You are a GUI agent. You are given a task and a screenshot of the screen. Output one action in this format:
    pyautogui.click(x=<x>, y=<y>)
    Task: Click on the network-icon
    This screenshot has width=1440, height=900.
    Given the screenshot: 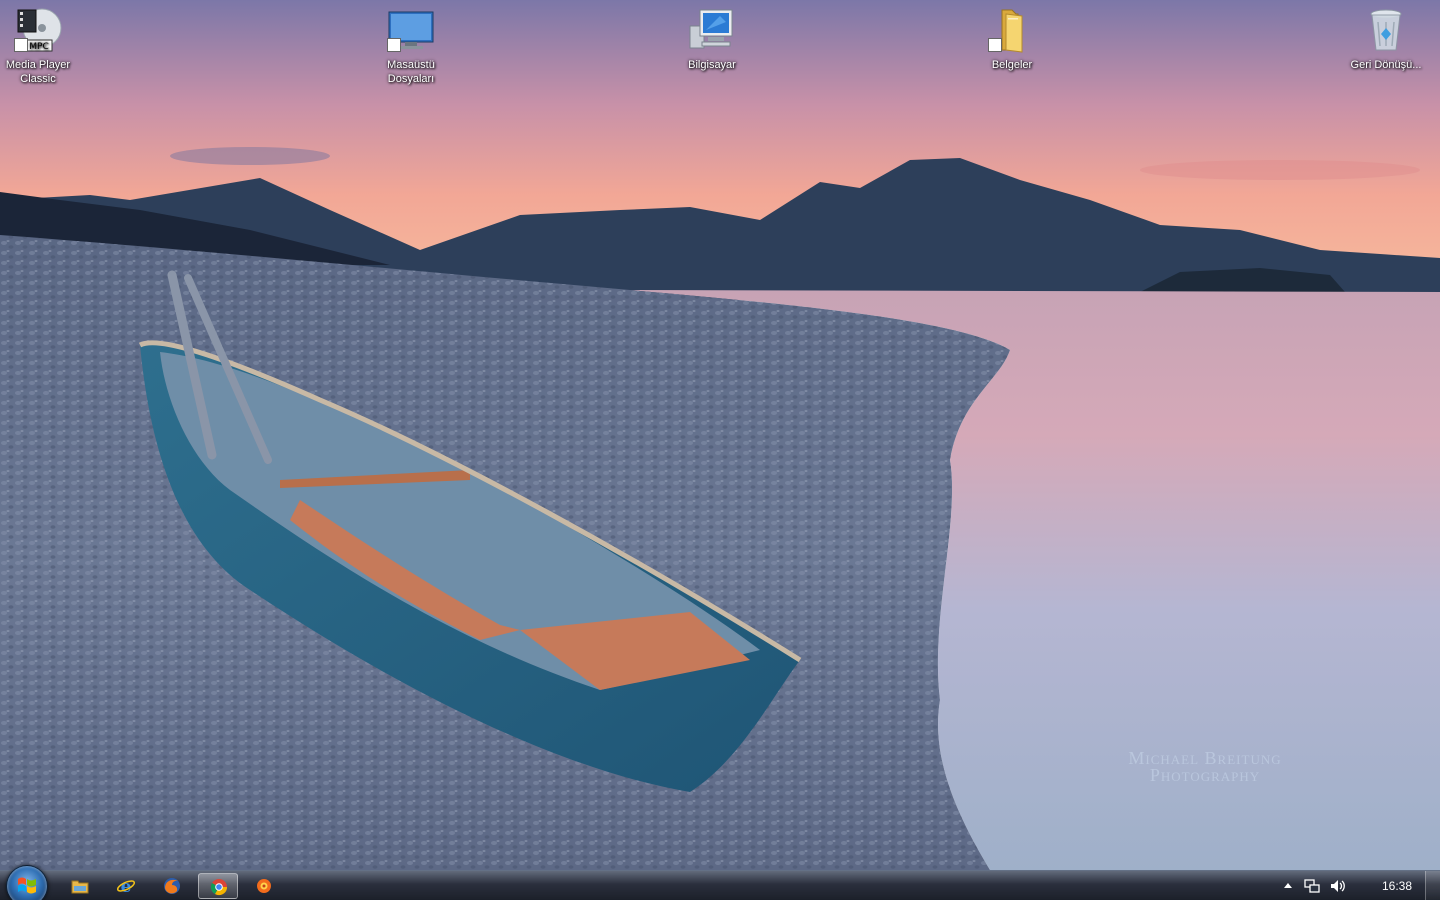 What is the action you would take?
    pyautogui.click(x=1312, y=886)
    